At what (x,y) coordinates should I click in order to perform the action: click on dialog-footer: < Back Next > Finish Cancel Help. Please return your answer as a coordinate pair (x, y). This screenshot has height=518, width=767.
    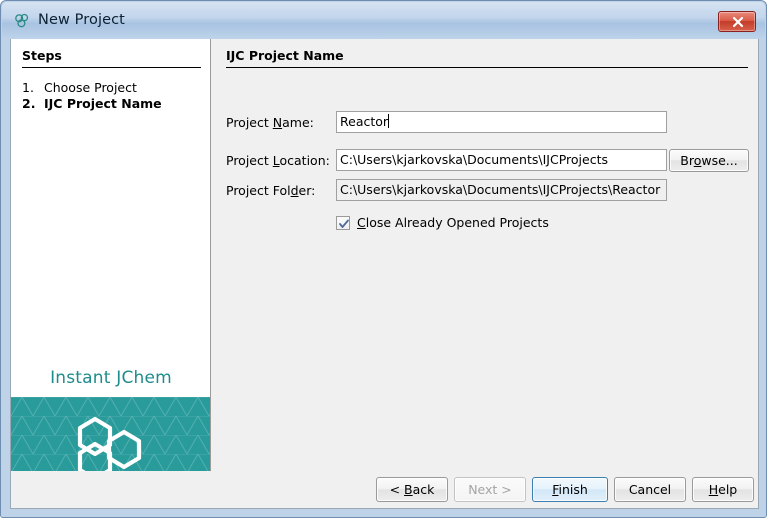
    Looking at the image, I should click on (384, 490).